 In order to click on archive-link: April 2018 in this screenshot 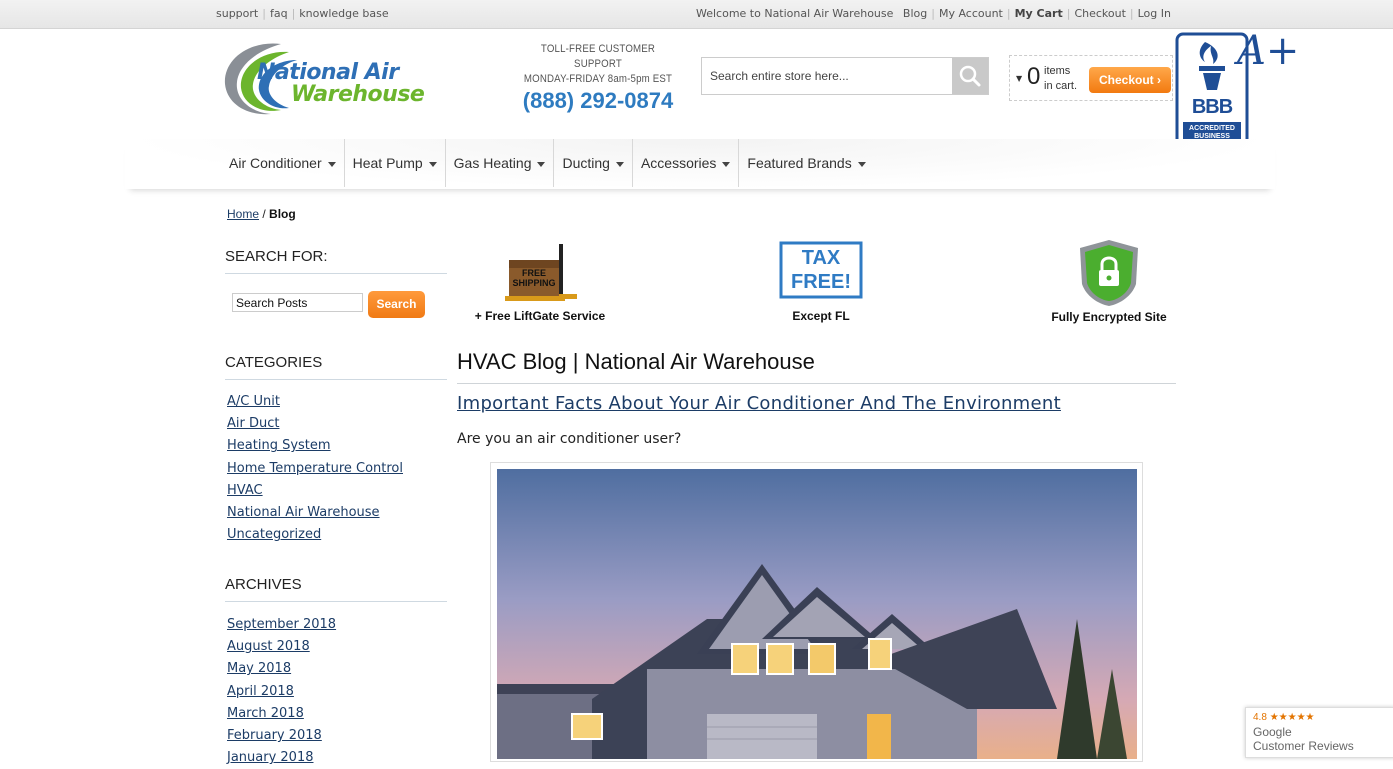, I will do `click(281, 692)`.